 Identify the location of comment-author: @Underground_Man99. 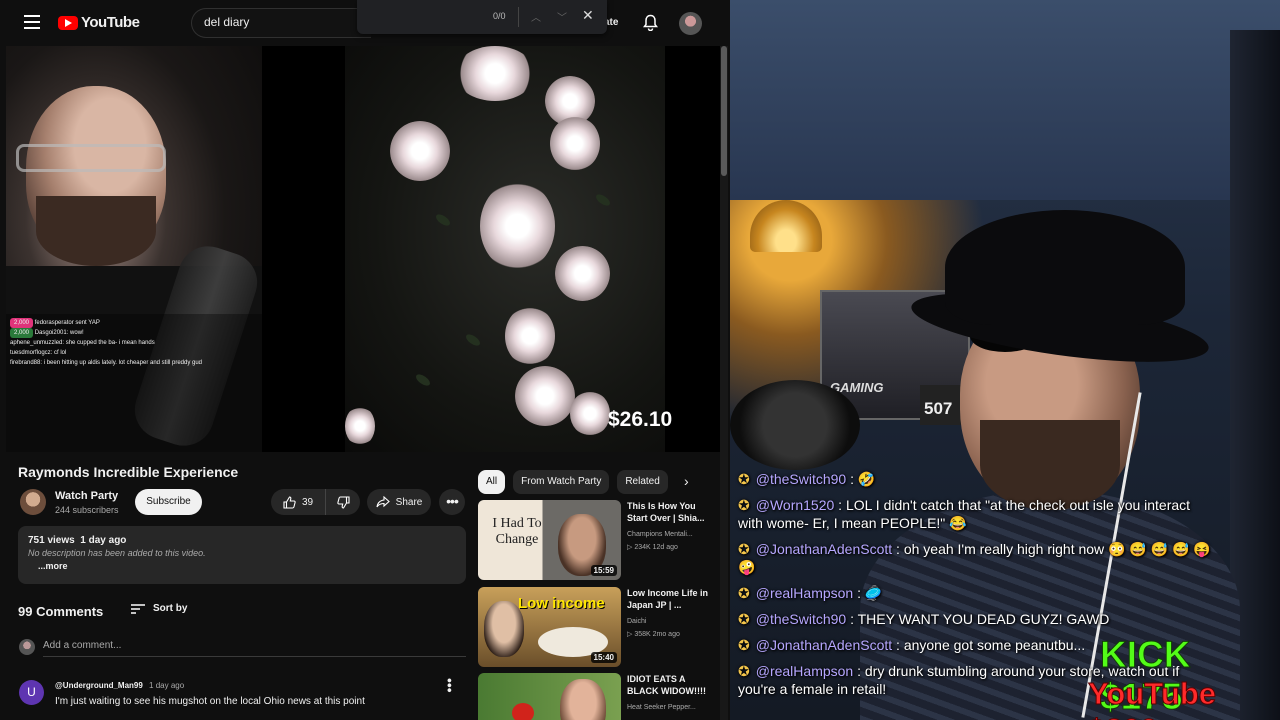
(99, 685).